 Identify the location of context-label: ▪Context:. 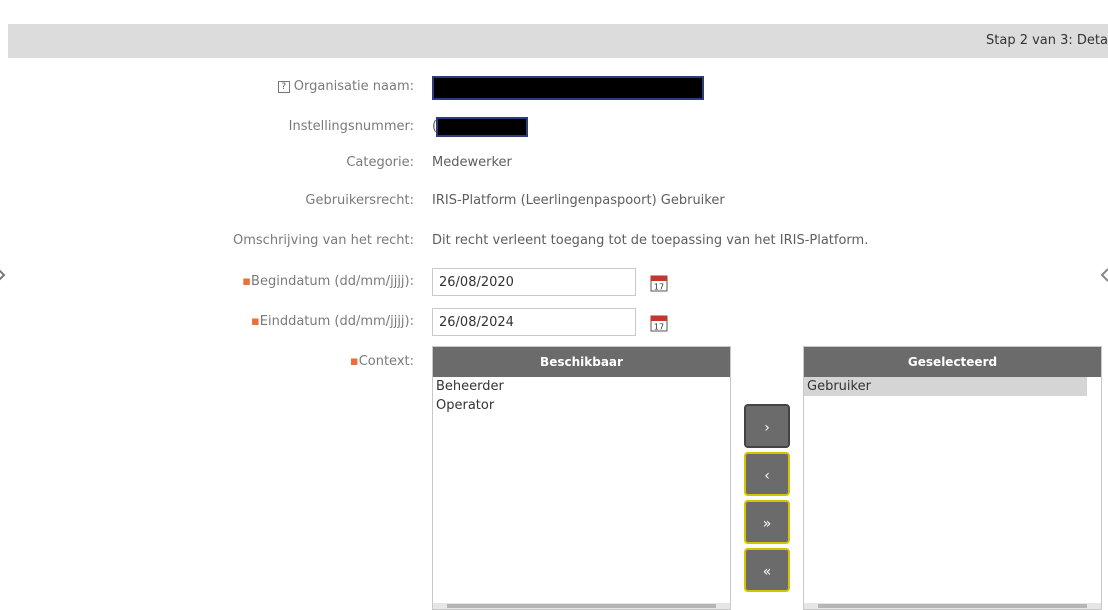
(381, 361).